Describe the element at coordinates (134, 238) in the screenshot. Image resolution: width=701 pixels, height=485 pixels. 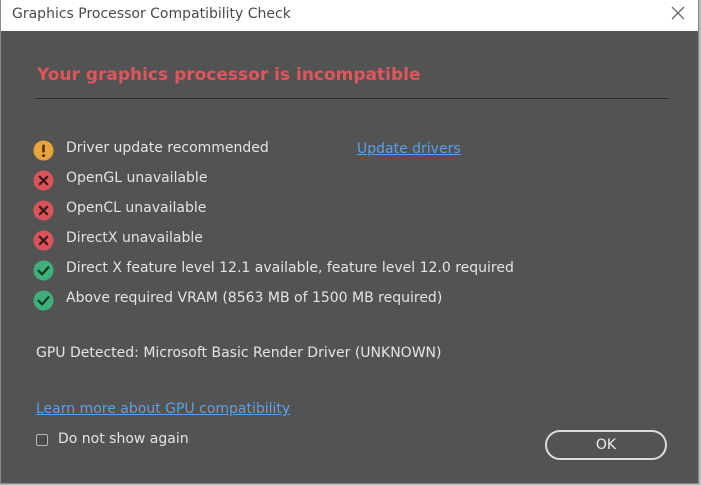
I see `check-label: DirectX unavailable` at that location.